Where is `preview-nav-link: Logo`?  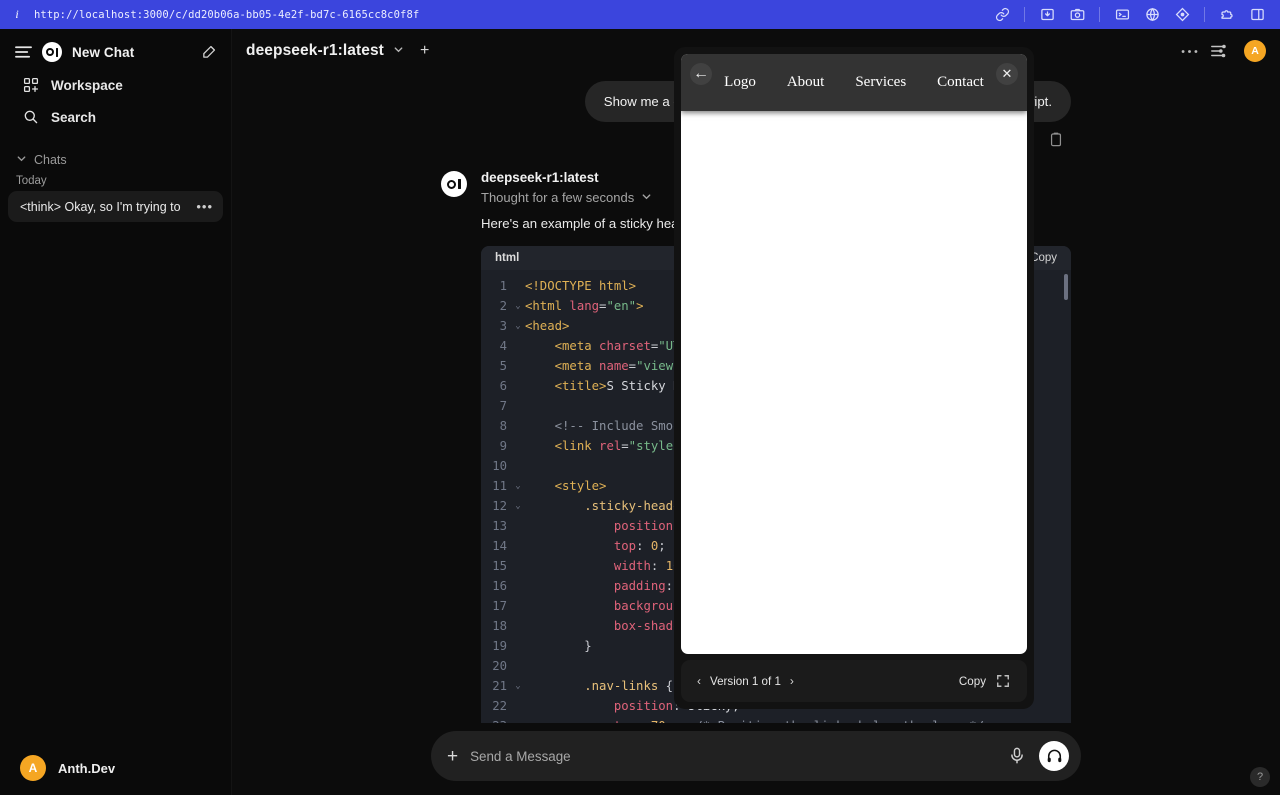 preview-nav-link: Logo is located at coordinates (740, 82).